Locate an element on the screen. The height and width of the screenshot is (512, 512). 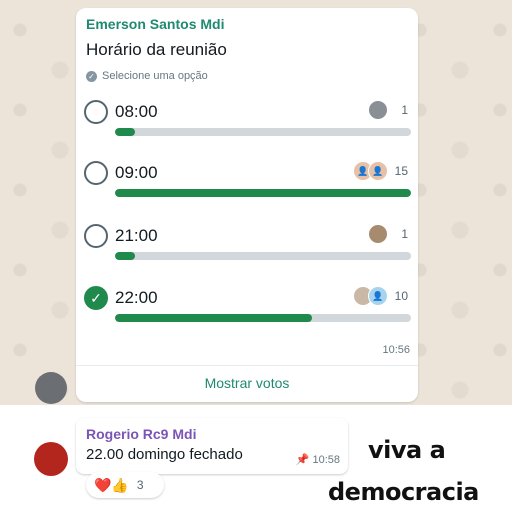
poll-option-label: 21:00 is located at coordinates (136, 235).